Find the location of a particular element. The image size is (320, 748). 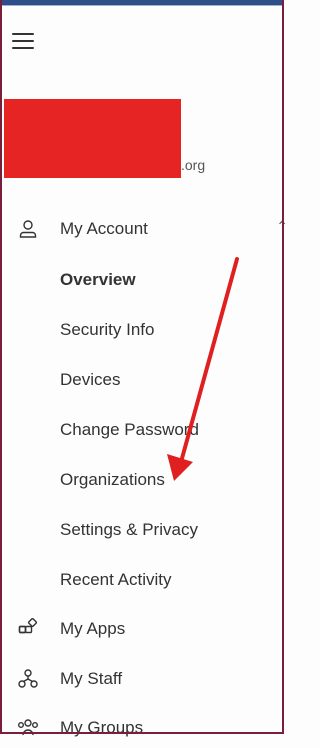

apps-icon is located at coordinates (28, 629).